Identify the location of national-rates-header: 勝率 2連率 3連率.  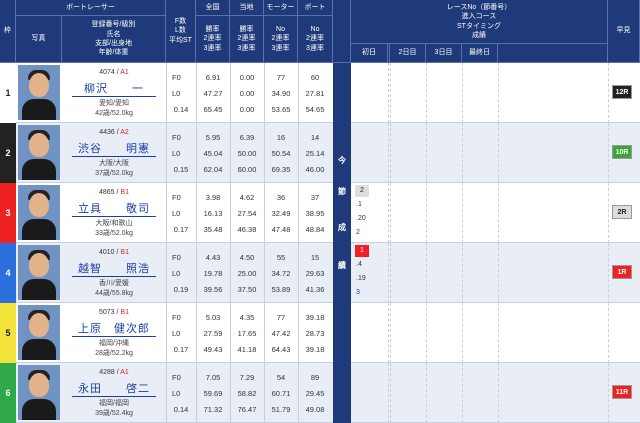
(213, 39).